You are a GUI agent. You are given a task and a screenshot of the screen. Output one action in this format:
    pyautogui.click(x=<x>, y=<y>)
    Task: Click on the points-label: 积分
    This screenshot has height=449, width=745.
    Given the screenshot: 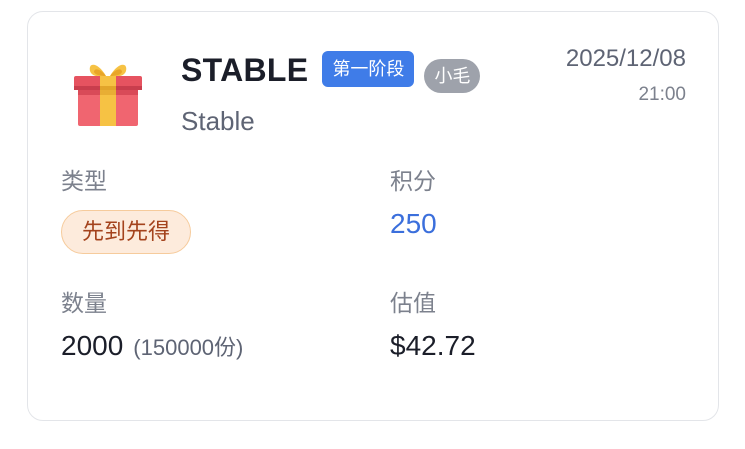 What is the action you would take?
    pyautogui.click(x=413, y=181)
    